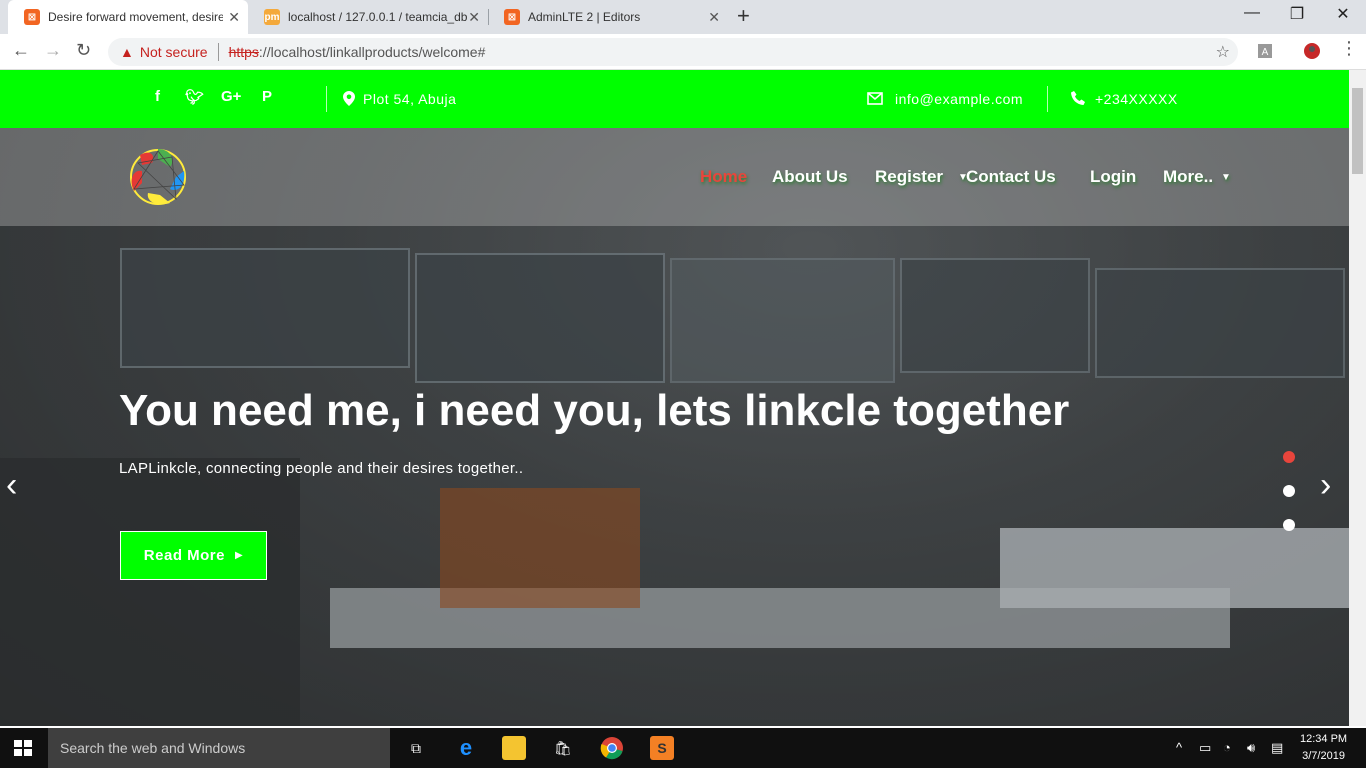  I want to click on phpmyadmin-icon: pm, so click(272, 17).